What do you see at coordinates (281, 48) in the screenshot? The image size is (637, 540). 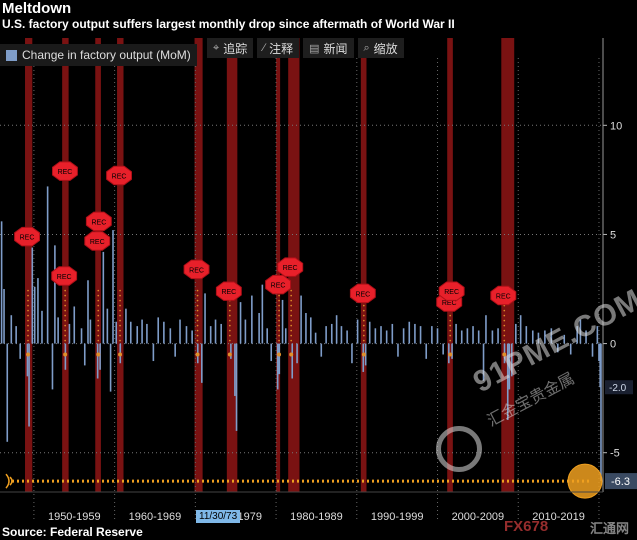 I see `annotate-label: 注释` at bounding box center [281, 48].